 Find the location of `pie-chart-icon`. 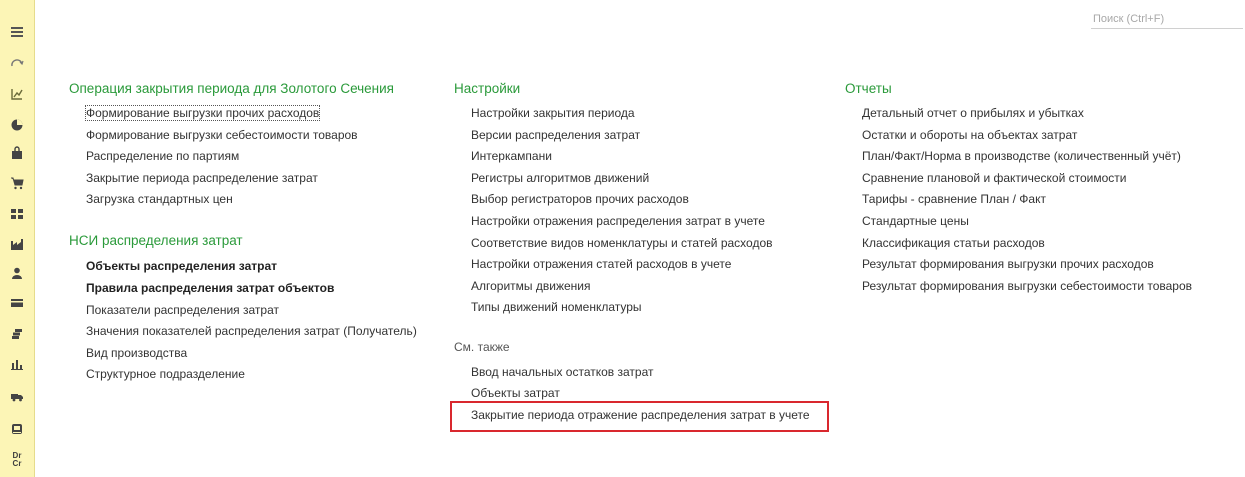

pie-chart-icon is located at coordinates (17, 125).